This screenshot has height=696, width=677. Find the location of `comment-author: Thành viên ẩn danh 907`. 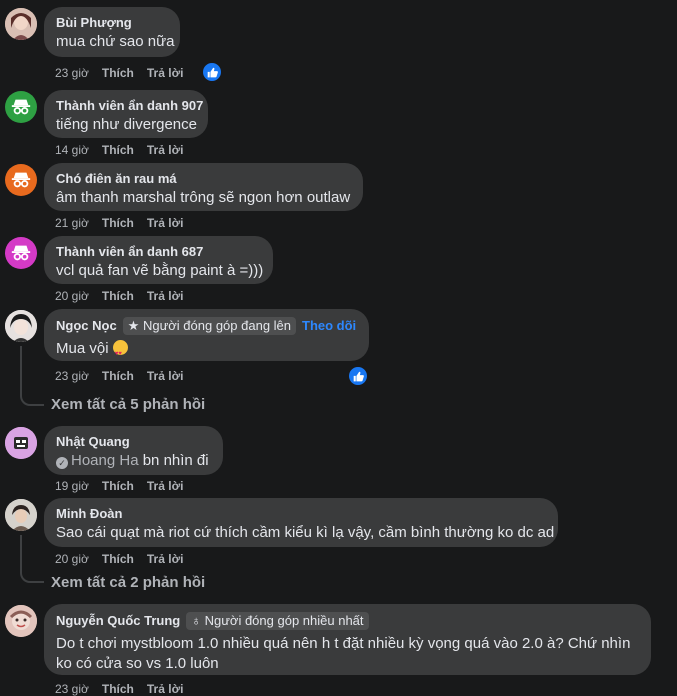

comment-author: Thành viên ẩn danh 907 is located at coordinates (129, 106).